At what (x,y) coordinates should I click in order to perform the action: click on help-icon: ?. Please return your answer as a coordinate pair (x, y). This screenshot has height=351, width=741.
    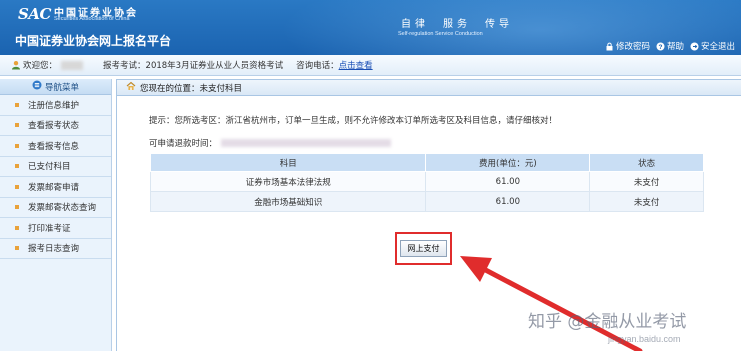
    Looking at the image, I should click on (660, 46).